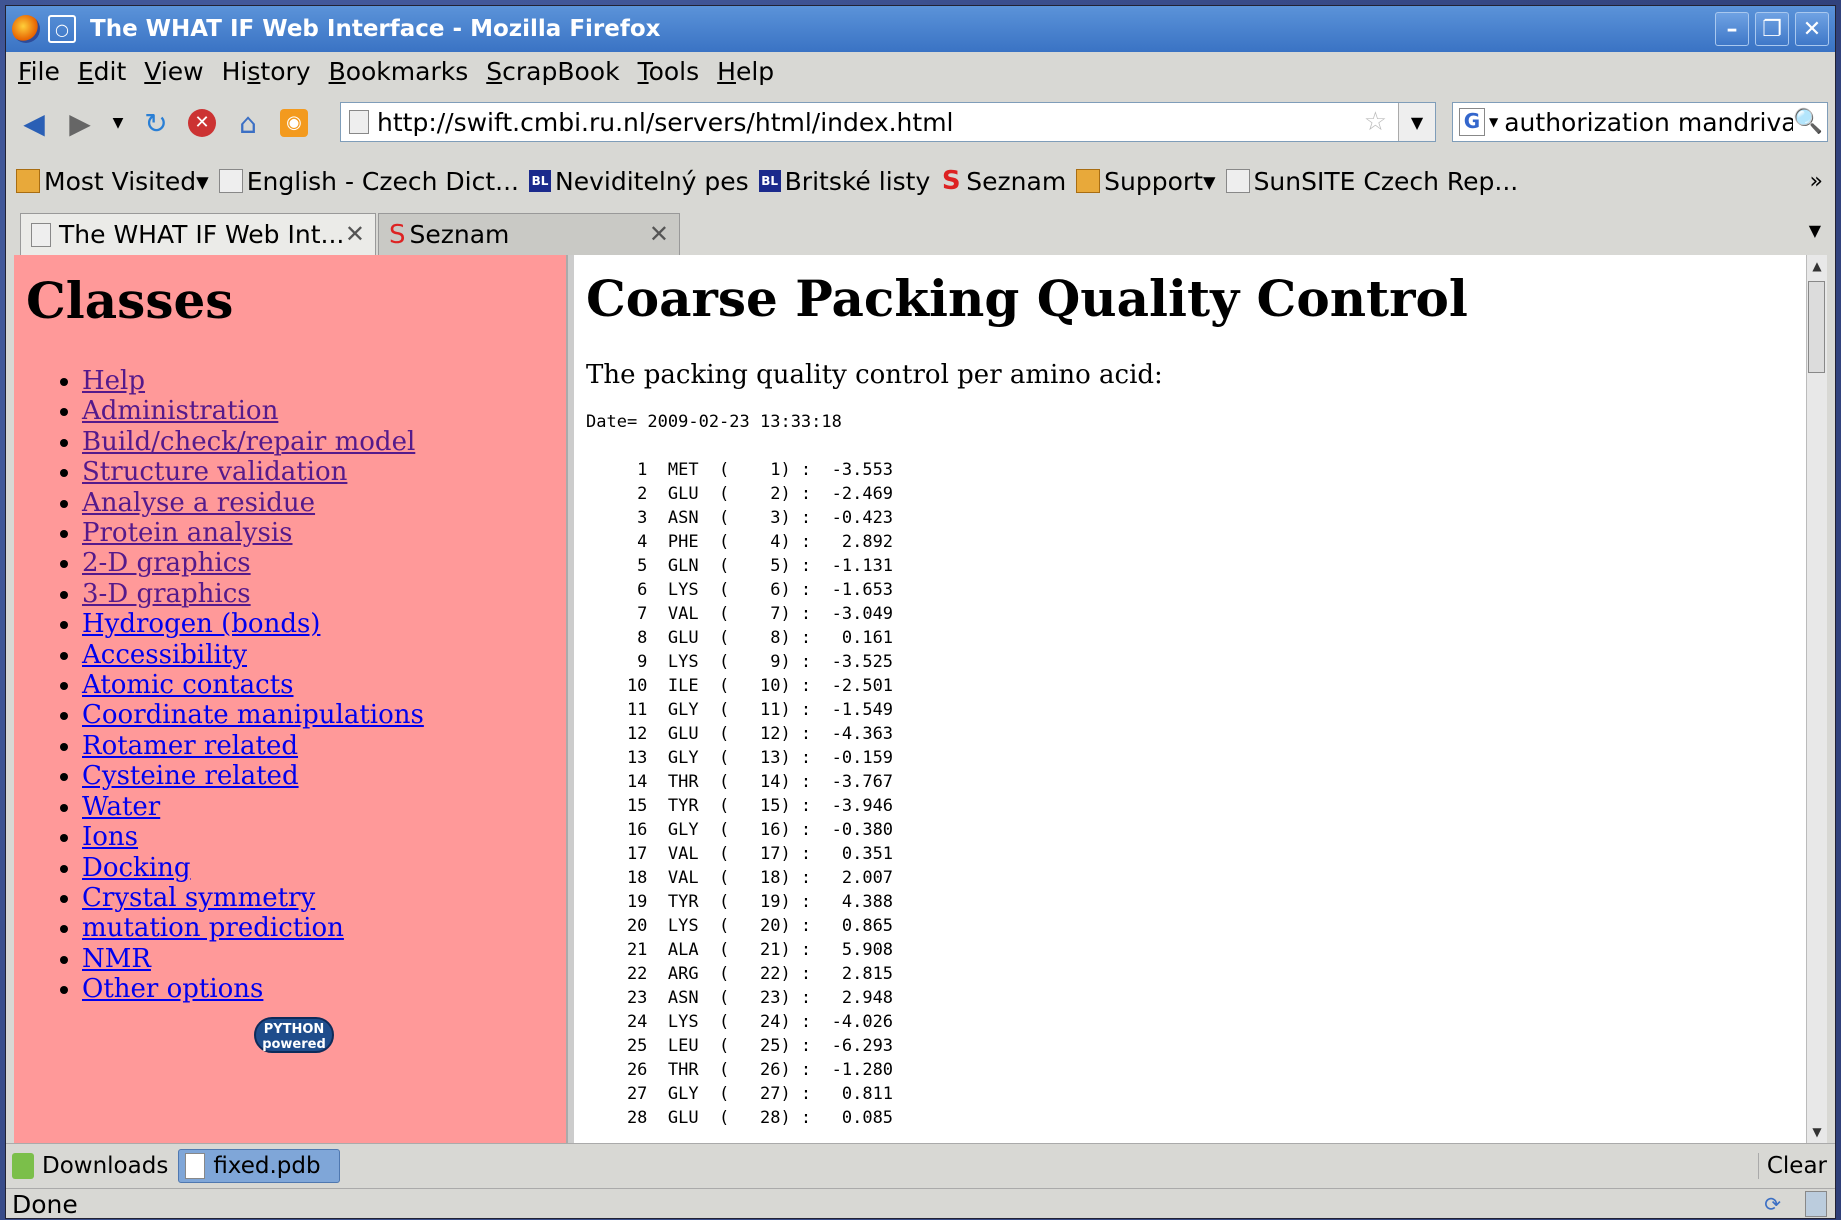  I want to click on search-bar: G ▼ authorization mandriva 🔍, so click(1640, 122).